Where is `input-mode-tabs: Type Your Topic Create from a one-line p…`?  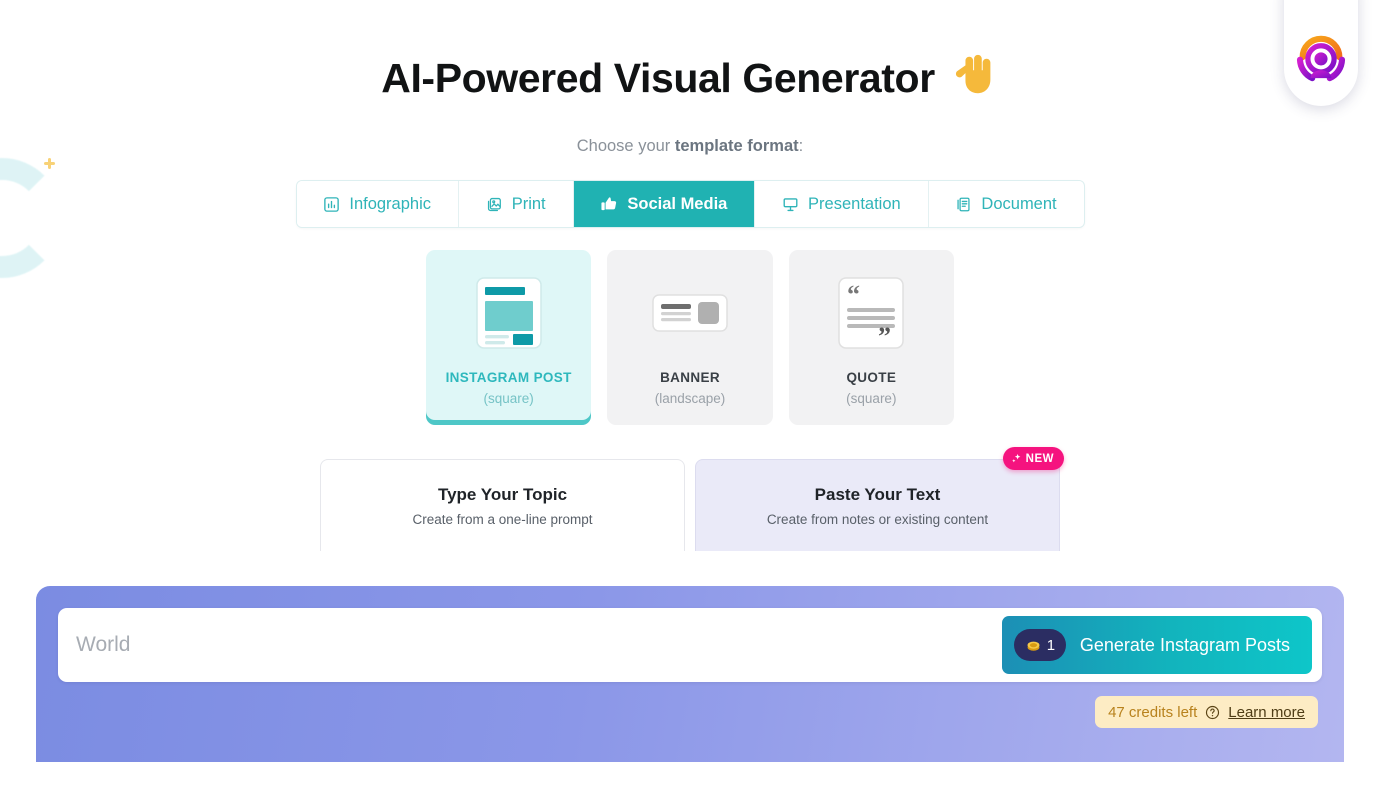 input-mode-tabs: Type Your Topic Create from a one-line p… is located at coordinates (692, 499).